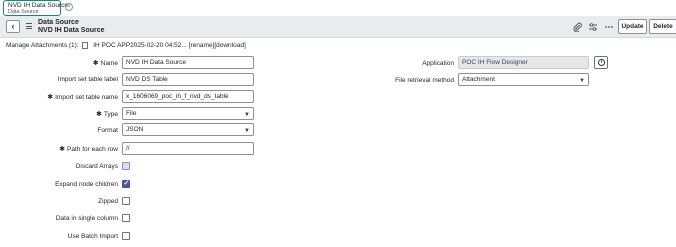  What do you see at coordinates (82, 97) in the screenshot?
I see `import-set-table-name-label: ✱ Import set table name` at bounding box center [82, 97].